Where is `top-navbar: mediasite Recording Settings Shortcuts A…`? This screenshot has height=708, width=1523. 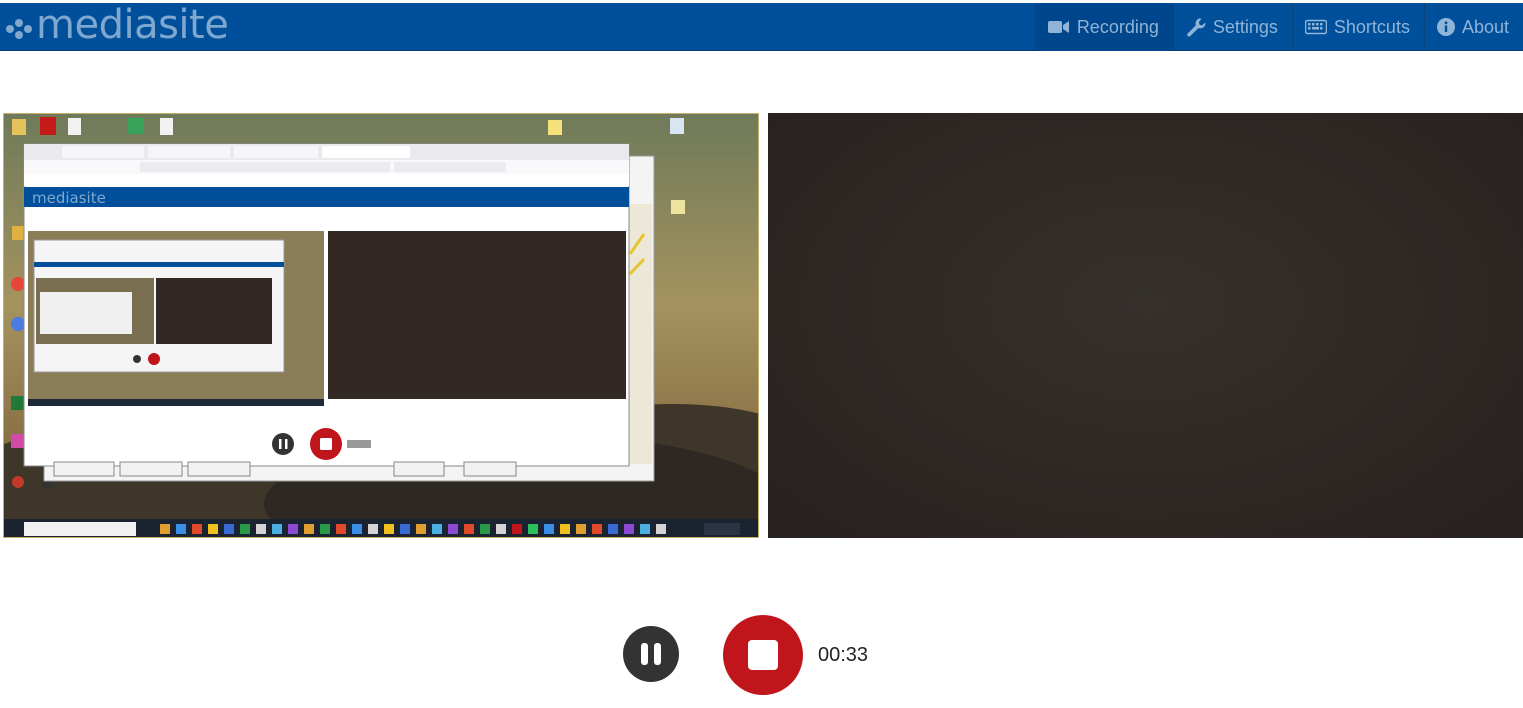
top-navbar: mediasite Recording Settings Shortcuts A… is located at coordinates (761, 26).